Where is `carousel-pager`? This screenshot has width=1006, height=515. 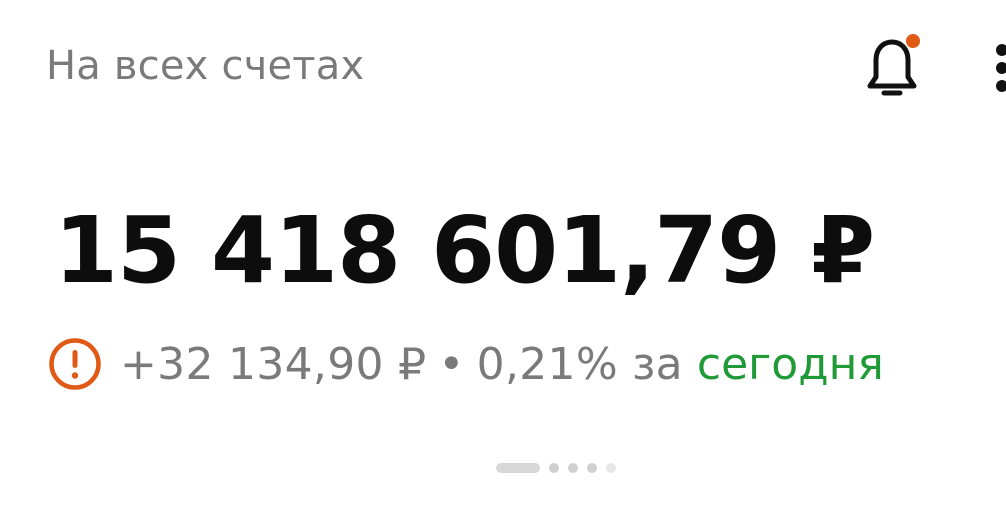
carousel-pager is located at coordinates (556, 468).